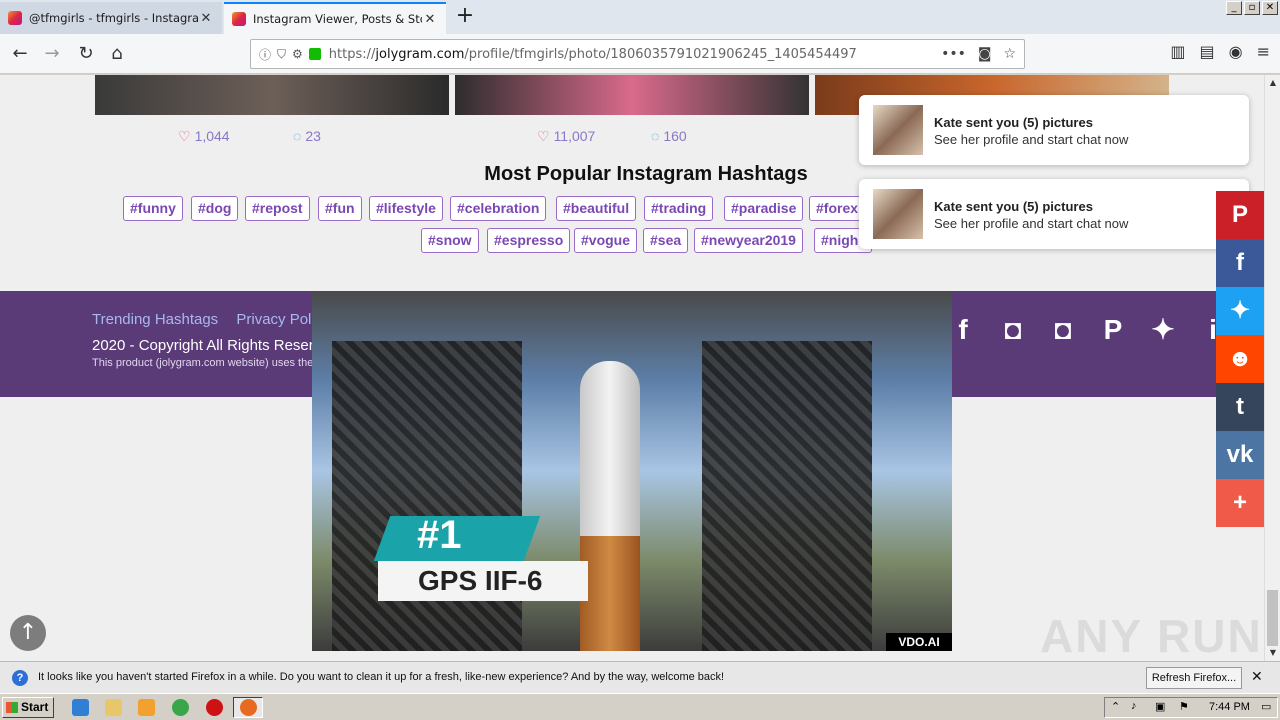 This screenshot has width=1280, height=720. Describe the element at coordinates (529, 240) in the screenshot. I see `hashtag-link: #espresso` at that location.